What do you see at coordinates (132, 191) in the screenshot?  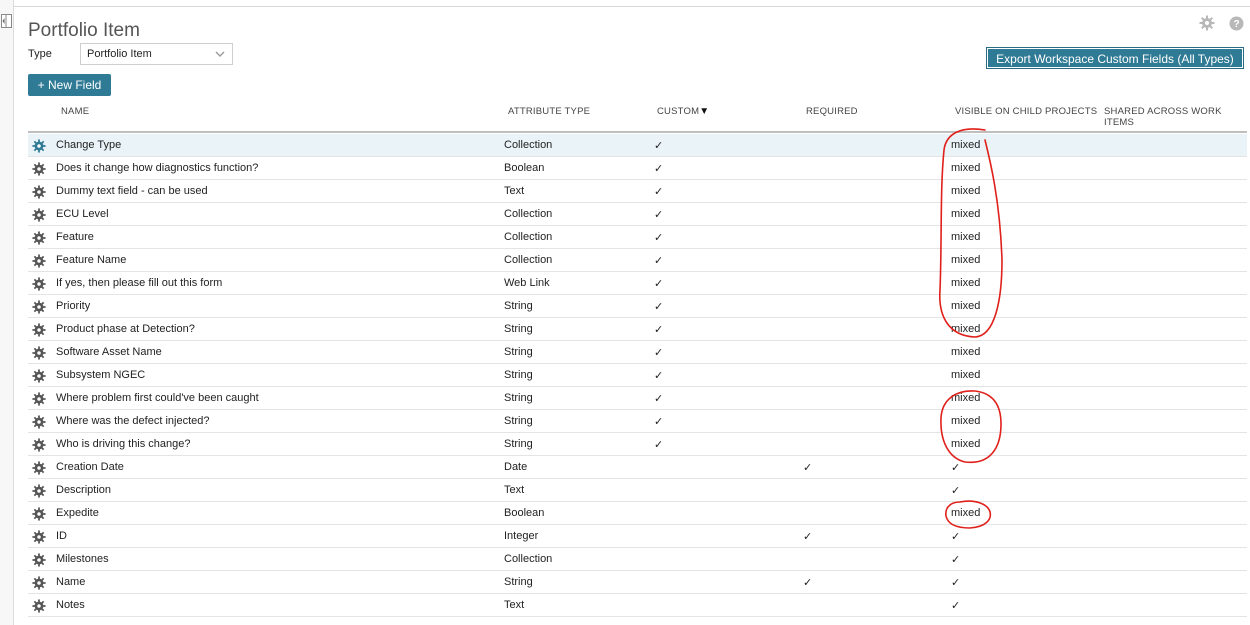 I see `field-name: Dummy text field - can be used` at bounding box center [132, 191].